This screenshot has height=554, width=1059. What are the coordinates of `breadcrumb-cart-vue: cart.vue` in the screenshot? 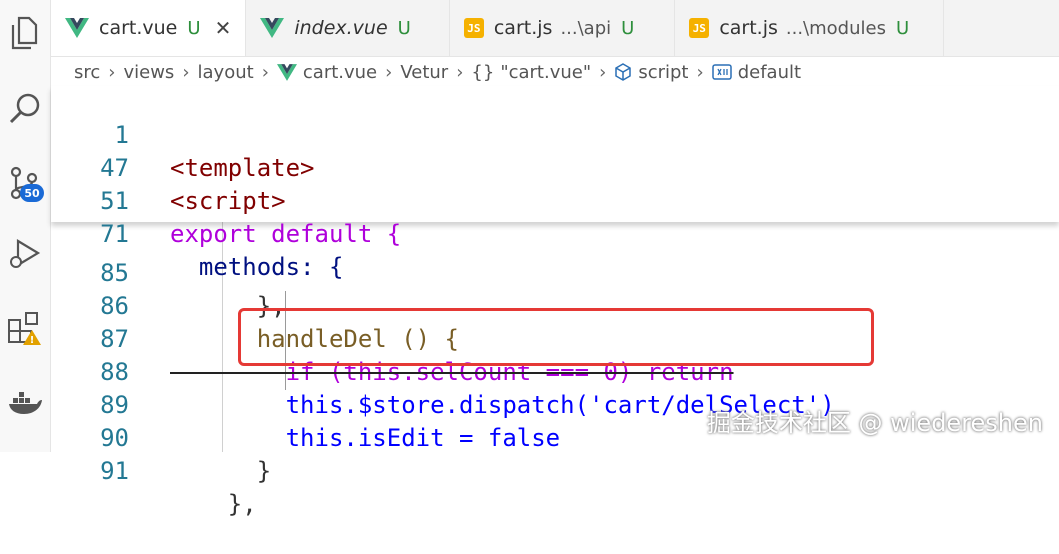 It's located at (327, 72).